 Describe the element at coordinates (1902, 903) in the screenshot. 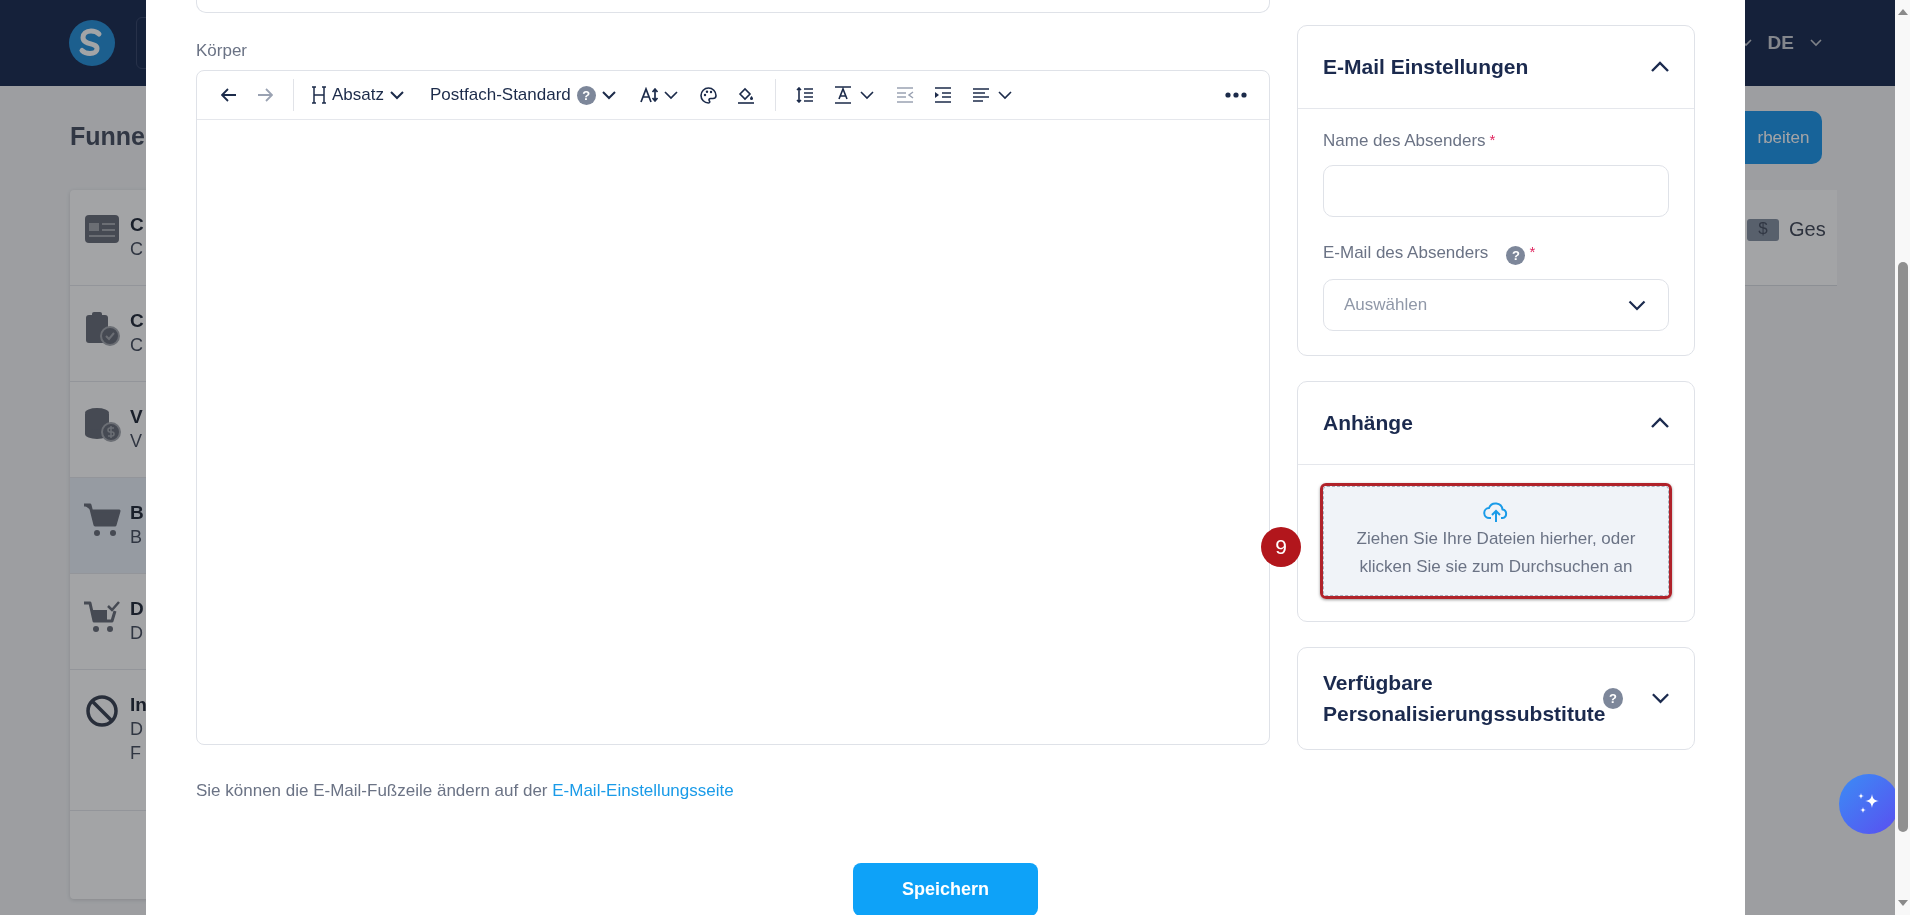

I see `scroll-down-icon` at that location.